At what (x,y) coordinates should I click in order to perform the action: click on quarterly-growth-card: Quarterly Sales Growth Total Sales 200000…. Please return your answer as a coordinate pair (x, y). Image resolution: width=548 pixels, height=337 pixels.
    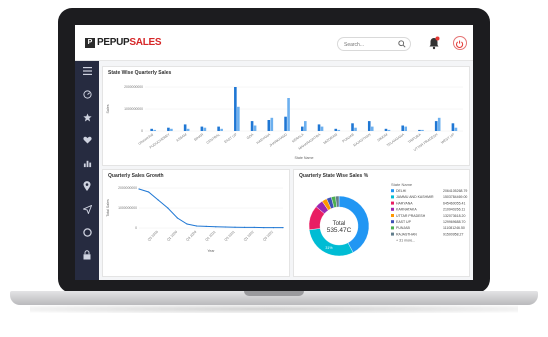
    Looking at the image, I should click on (196, 223).